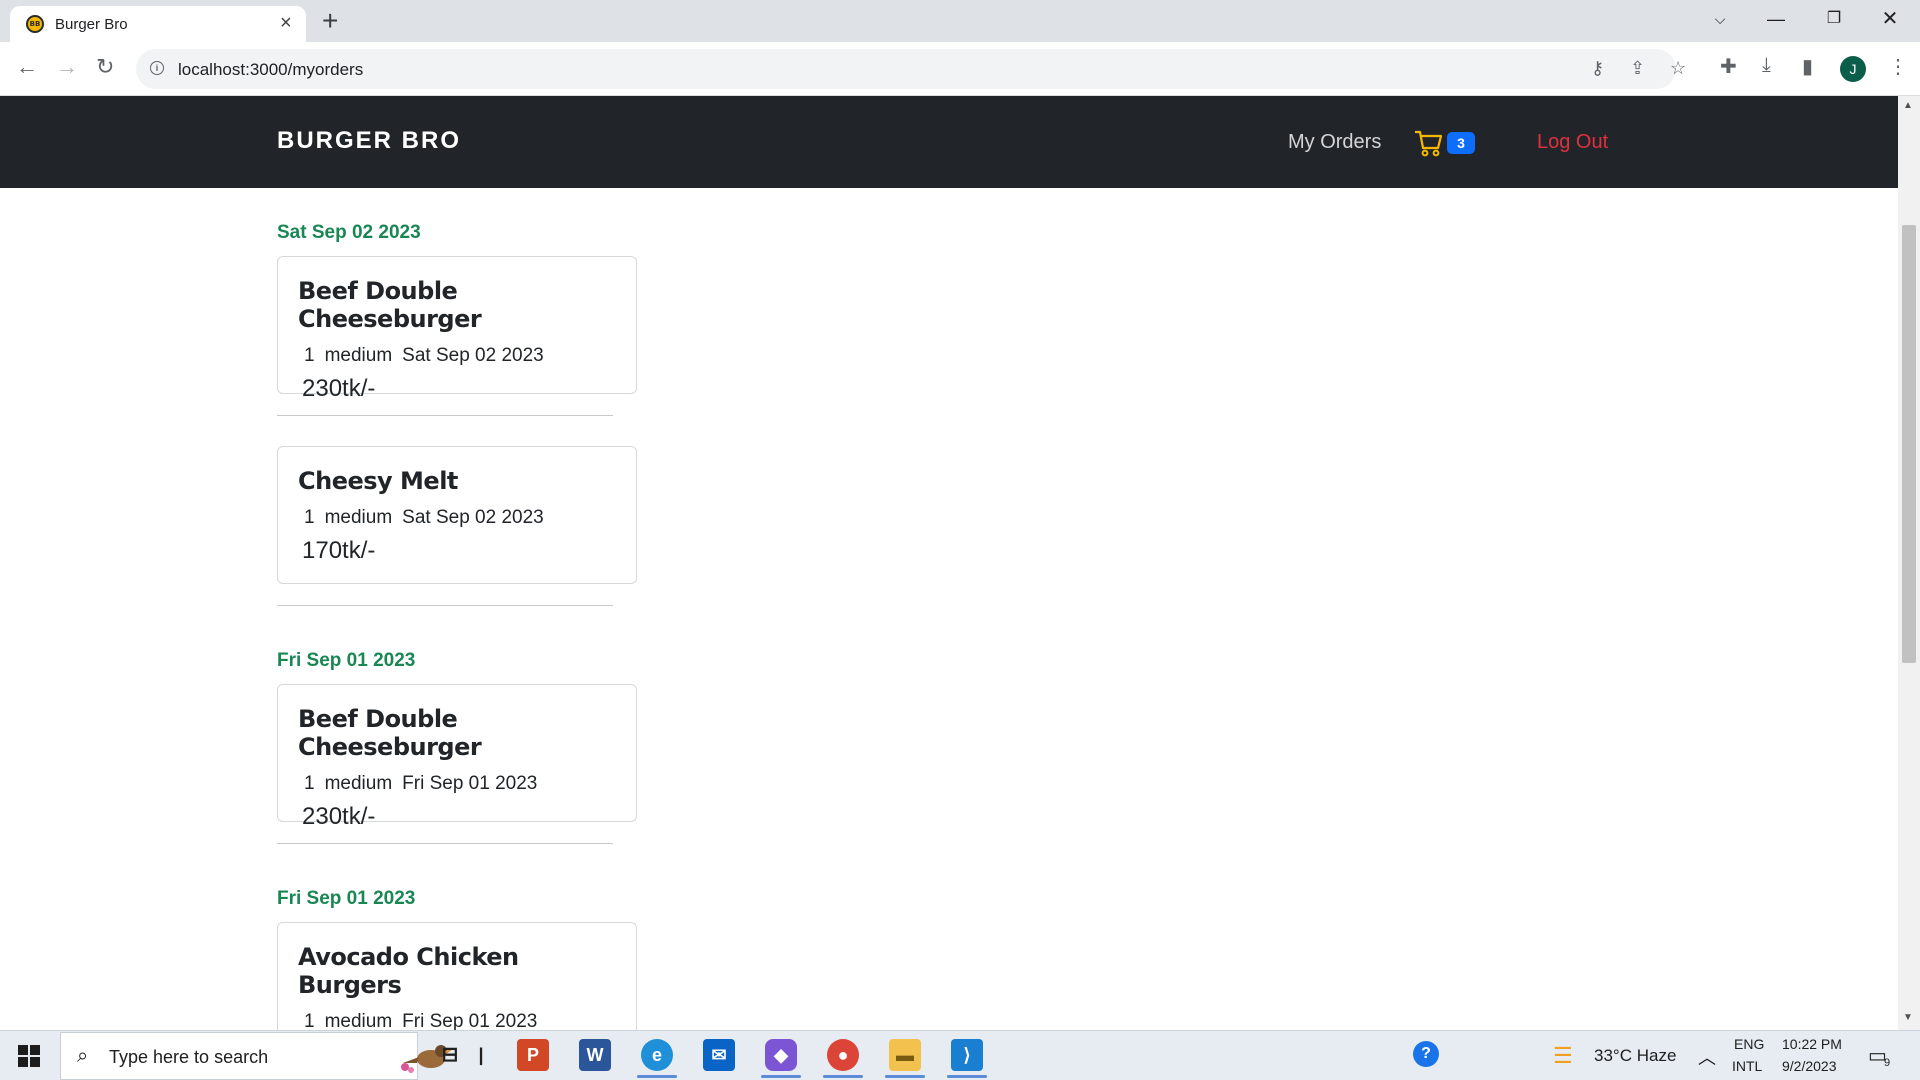  Describe the element at coordinates (35, 24) in the screenshot. I see `burger-bro-favicon-icon: BB` at that location.